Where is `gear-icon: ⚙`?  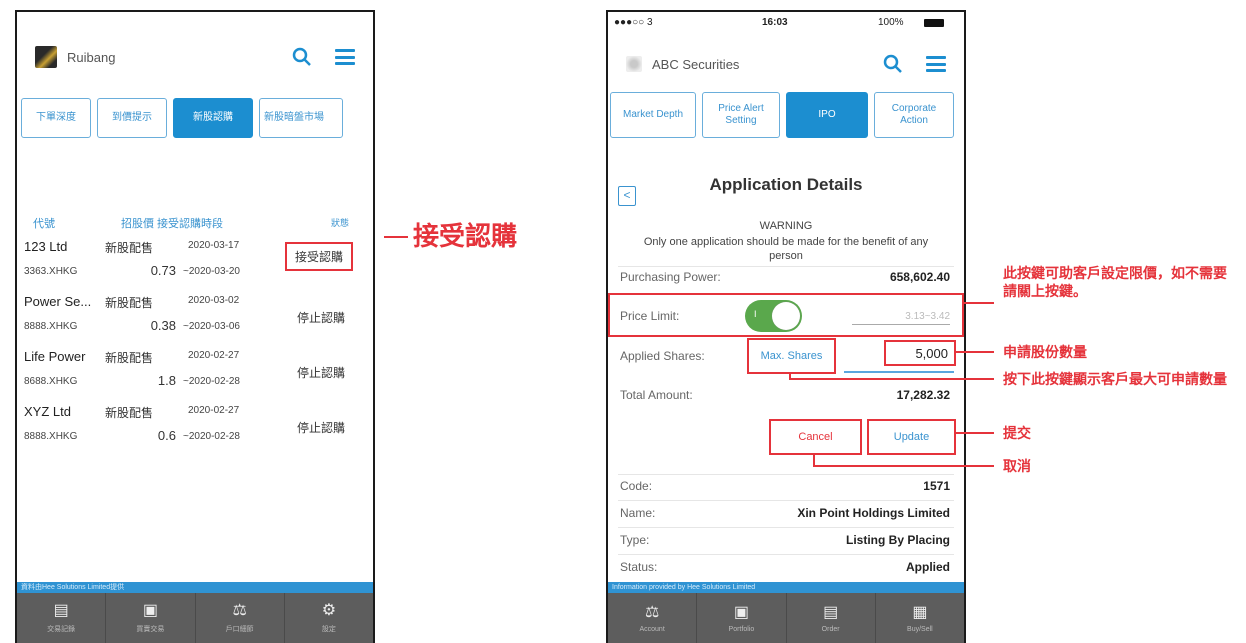 gear-icon: ⚙ is located at coordinates (329, 610).